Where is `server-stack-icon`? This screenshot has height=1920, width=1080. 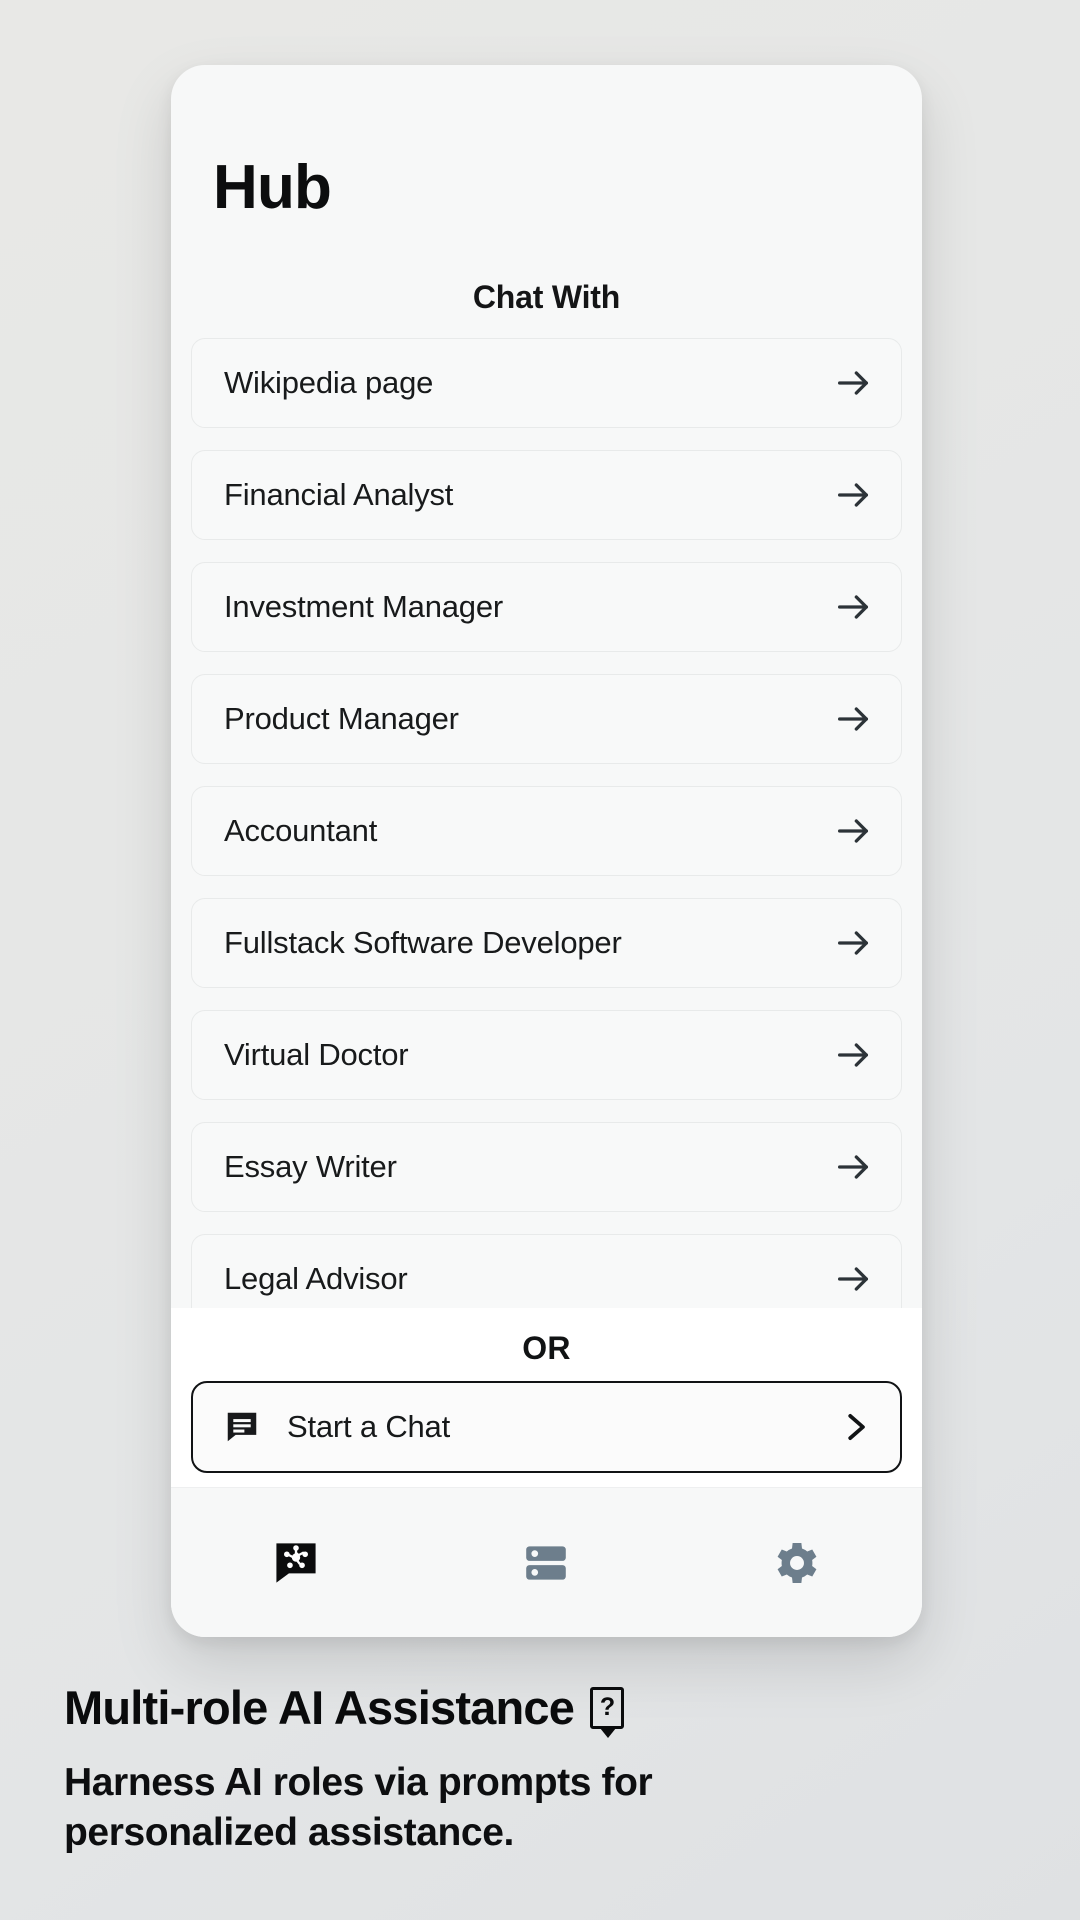 server-stack-icon is located at coordinates (546, 1563).